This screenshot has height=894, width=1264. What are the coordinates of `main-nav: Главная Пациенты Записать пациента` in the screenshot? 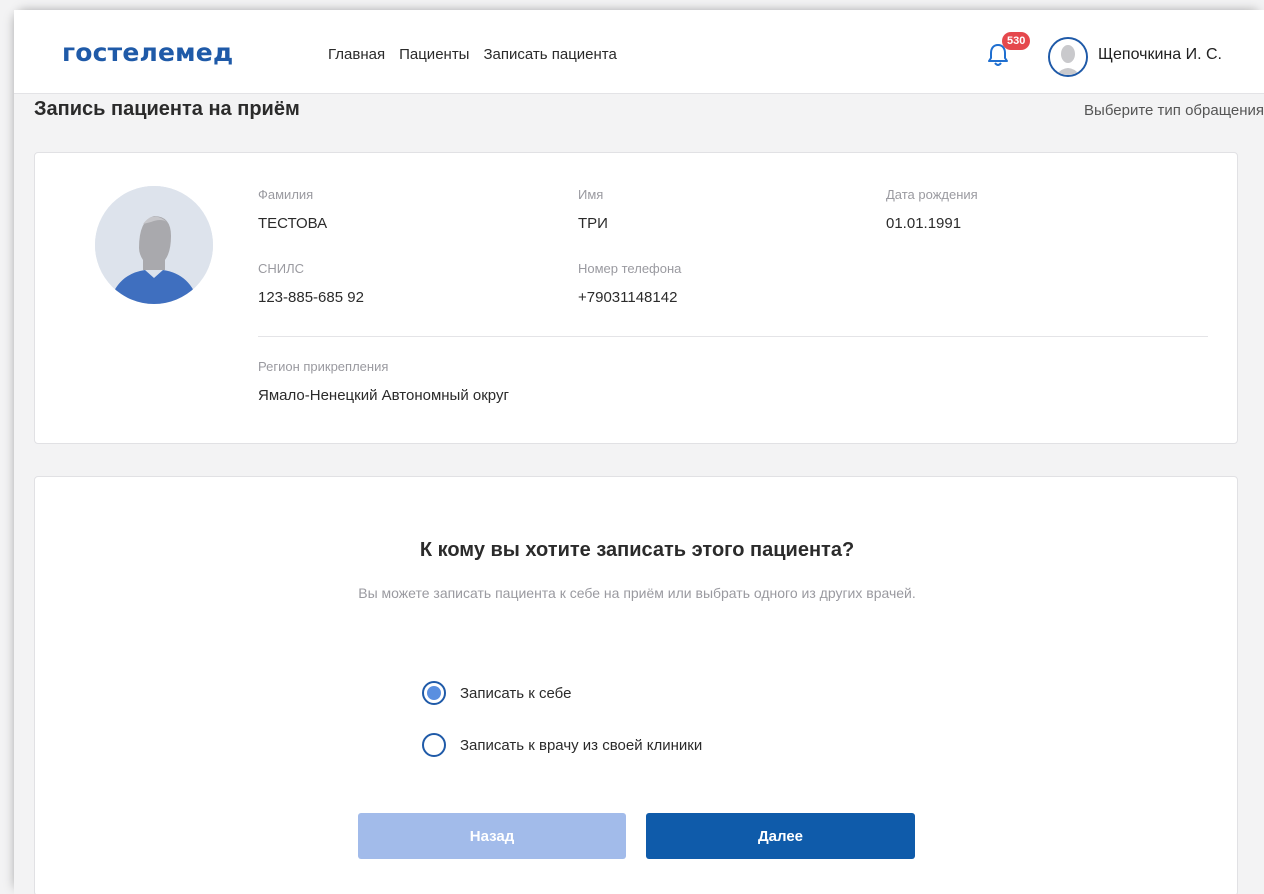 It's located at (472, 54).